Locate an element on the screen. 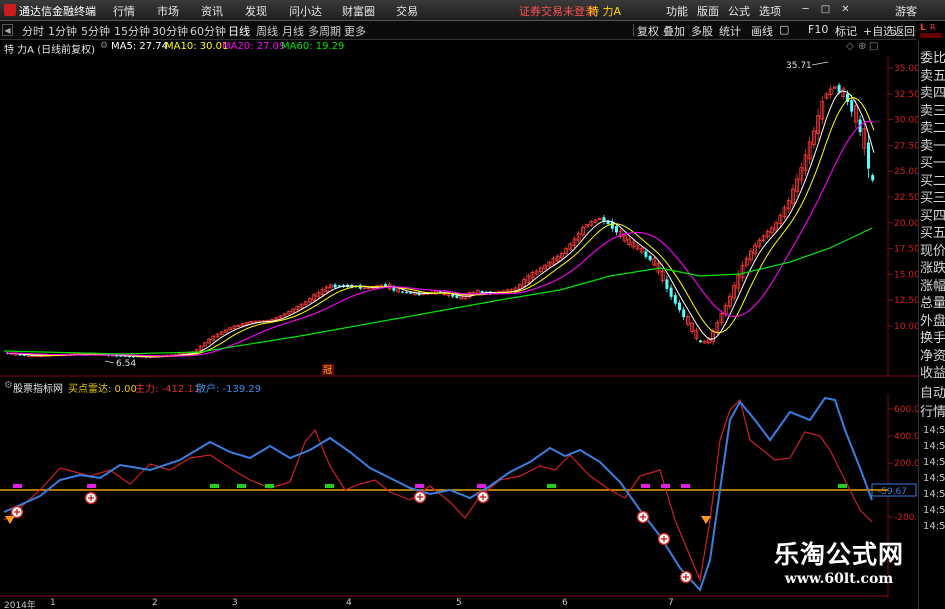 This screenshot has width=945, height=609. quote-panel-item: 总量 is located at coordinates (932, 303).